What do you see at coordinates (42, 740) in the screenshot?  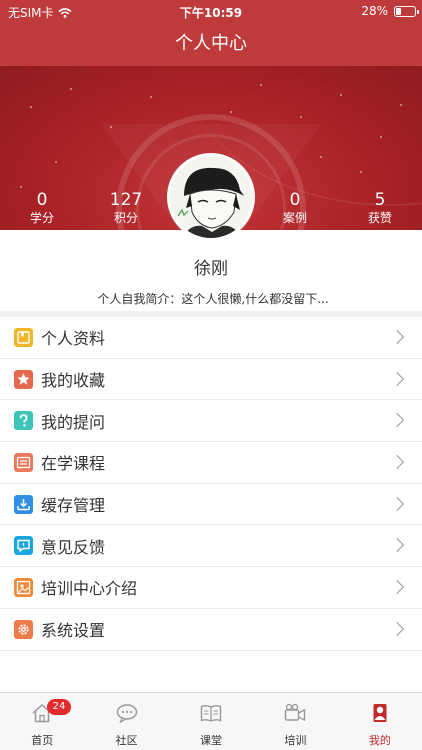 I see `tab-label: 首页` at bounding box center [42, 740].